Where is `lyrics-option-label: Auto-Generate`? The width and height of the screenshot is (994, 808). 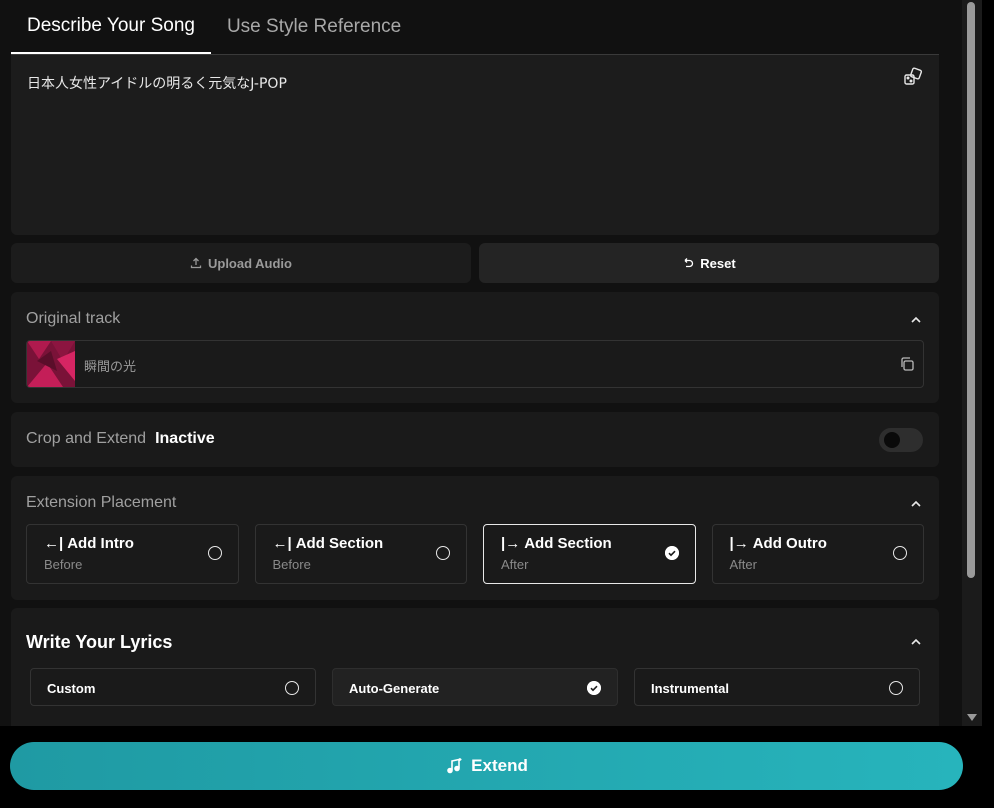
lyrics-option-label: Auto-Generate is located at coordinates (394, 688).